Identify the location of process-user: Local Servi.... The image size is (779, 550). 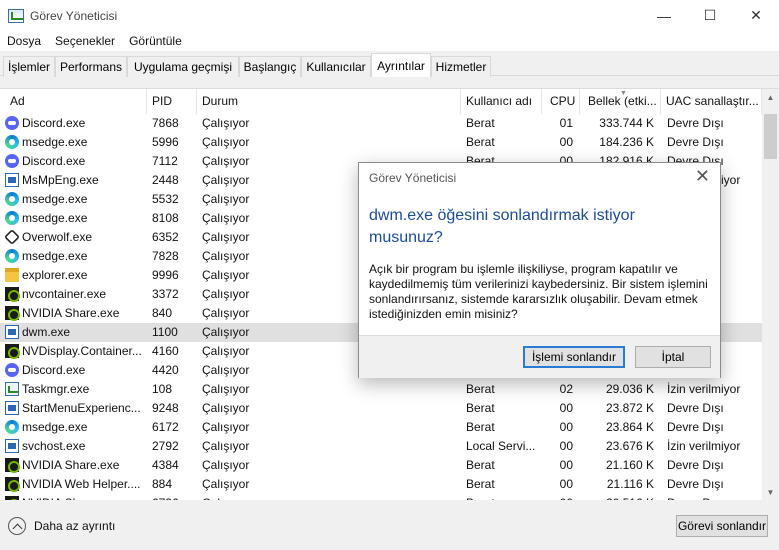
(501, 446).